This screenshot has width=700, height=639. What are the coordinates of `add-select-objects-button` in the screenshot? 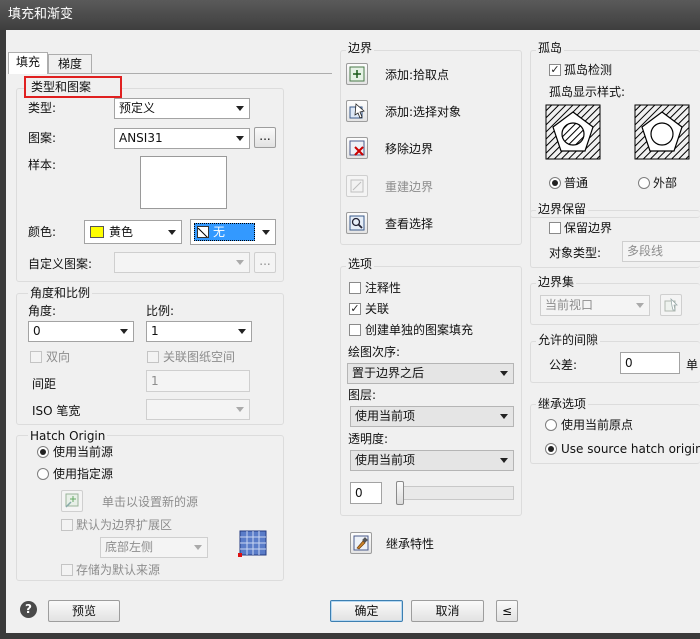 It's located at (357, 111).